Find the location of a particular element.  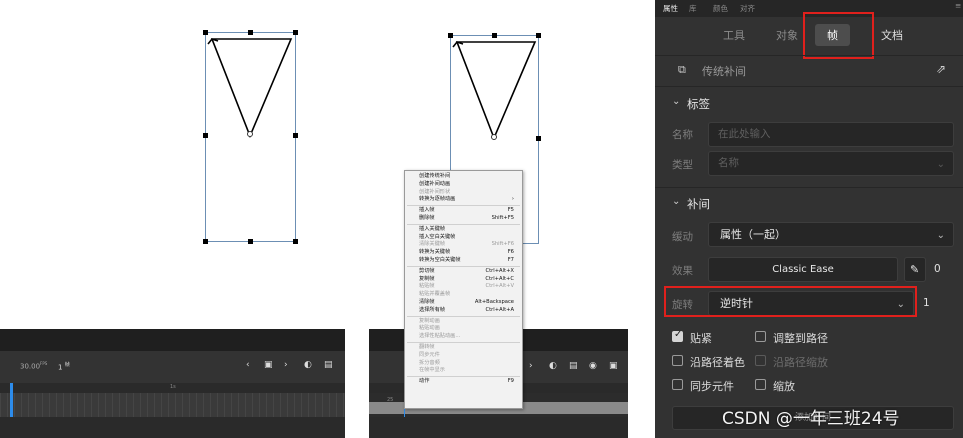

label-type-value: 名称 is located at coordinates (728, 163).